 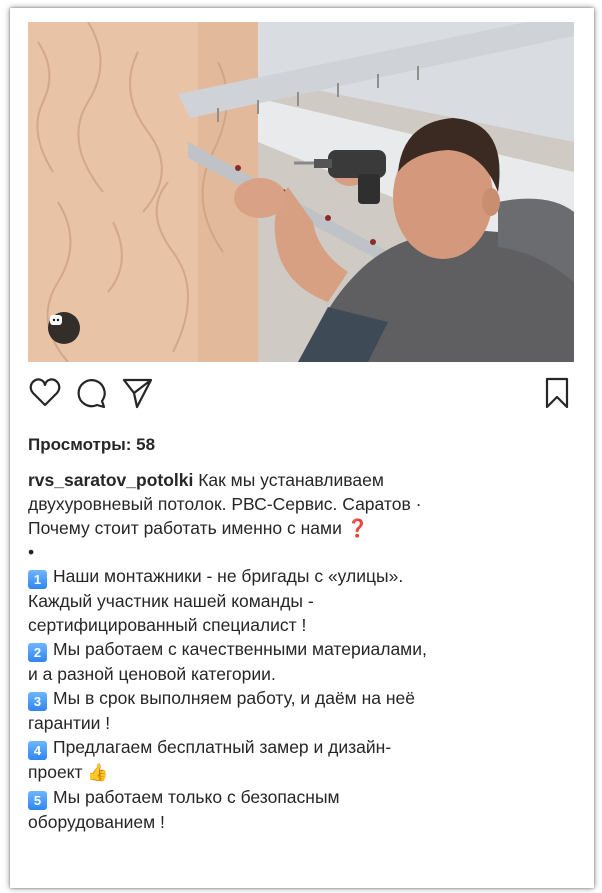 I want to click on paper-plane-icon, so click(x=137, y=393).